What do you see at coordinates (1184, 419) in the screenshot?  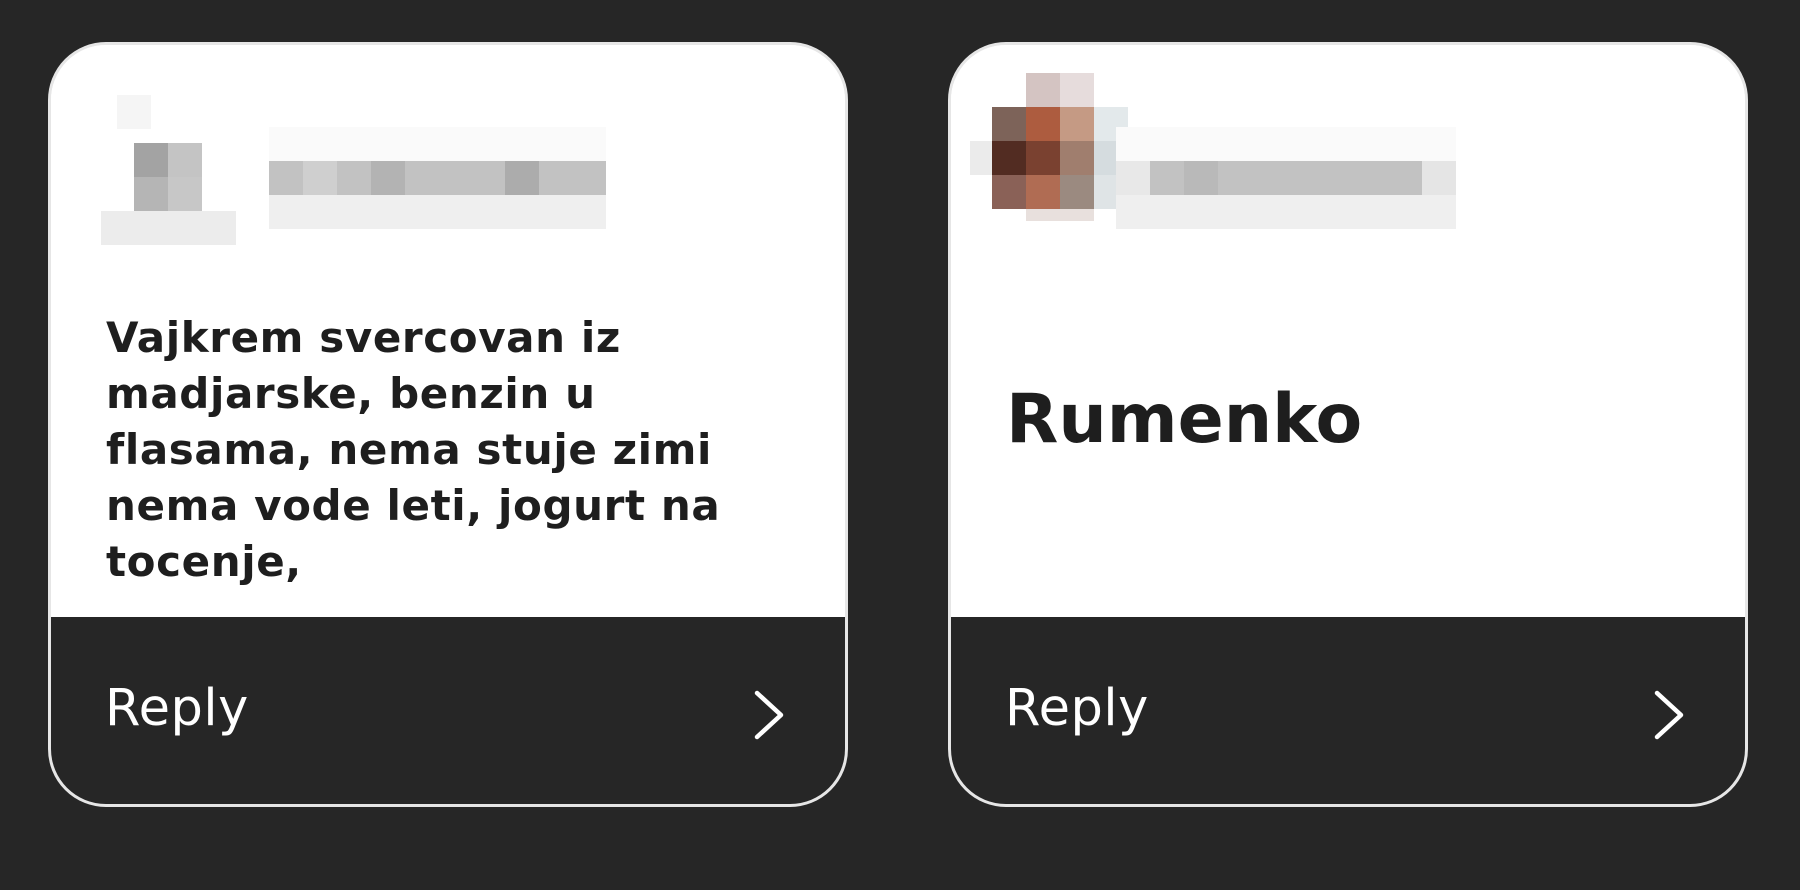 I see `message-text: Rumenko` at bounding box center [1184, 419].